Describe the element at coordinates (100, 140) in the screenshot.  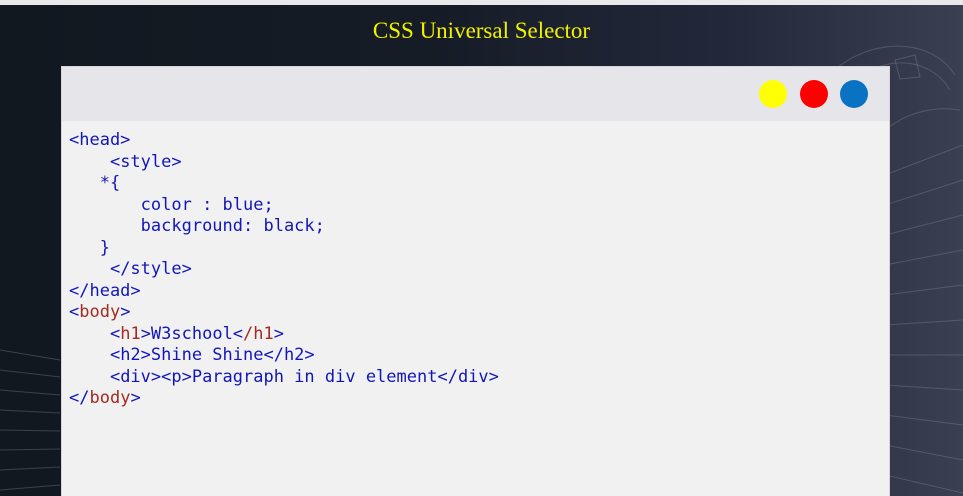
I see `code-line: <head>` at that location.